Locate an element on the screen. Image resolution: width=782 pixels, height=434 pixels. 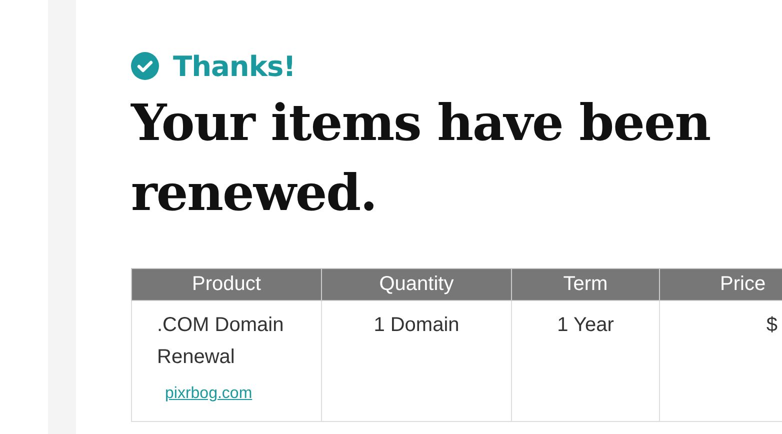
product-name: .COM Domain Renewal is located at coordinates (221, 341).